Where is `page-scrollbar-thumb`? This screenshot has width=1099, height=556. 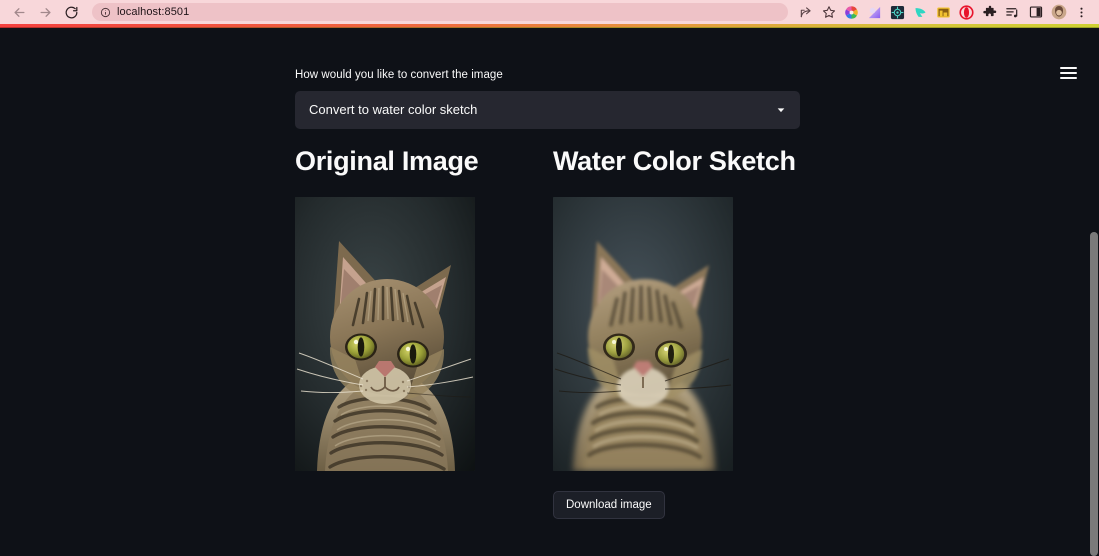
page-scrollbar-thumb is located at coordinates (1094, 394).